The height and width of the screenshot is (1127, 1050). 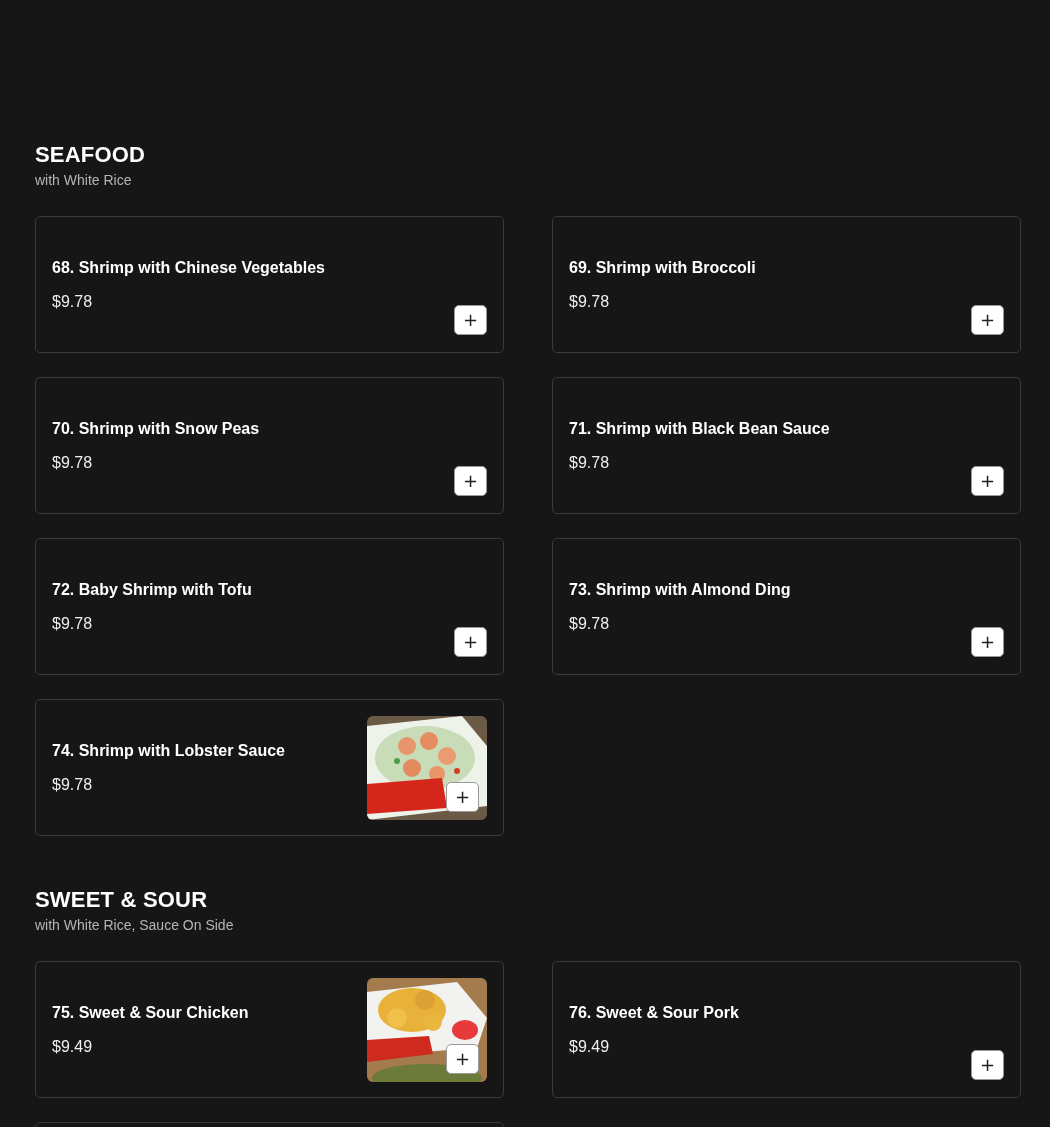 I want to click on dish-name: 72. Baby Shrimp with Tofu, so click(x=152, y=589).